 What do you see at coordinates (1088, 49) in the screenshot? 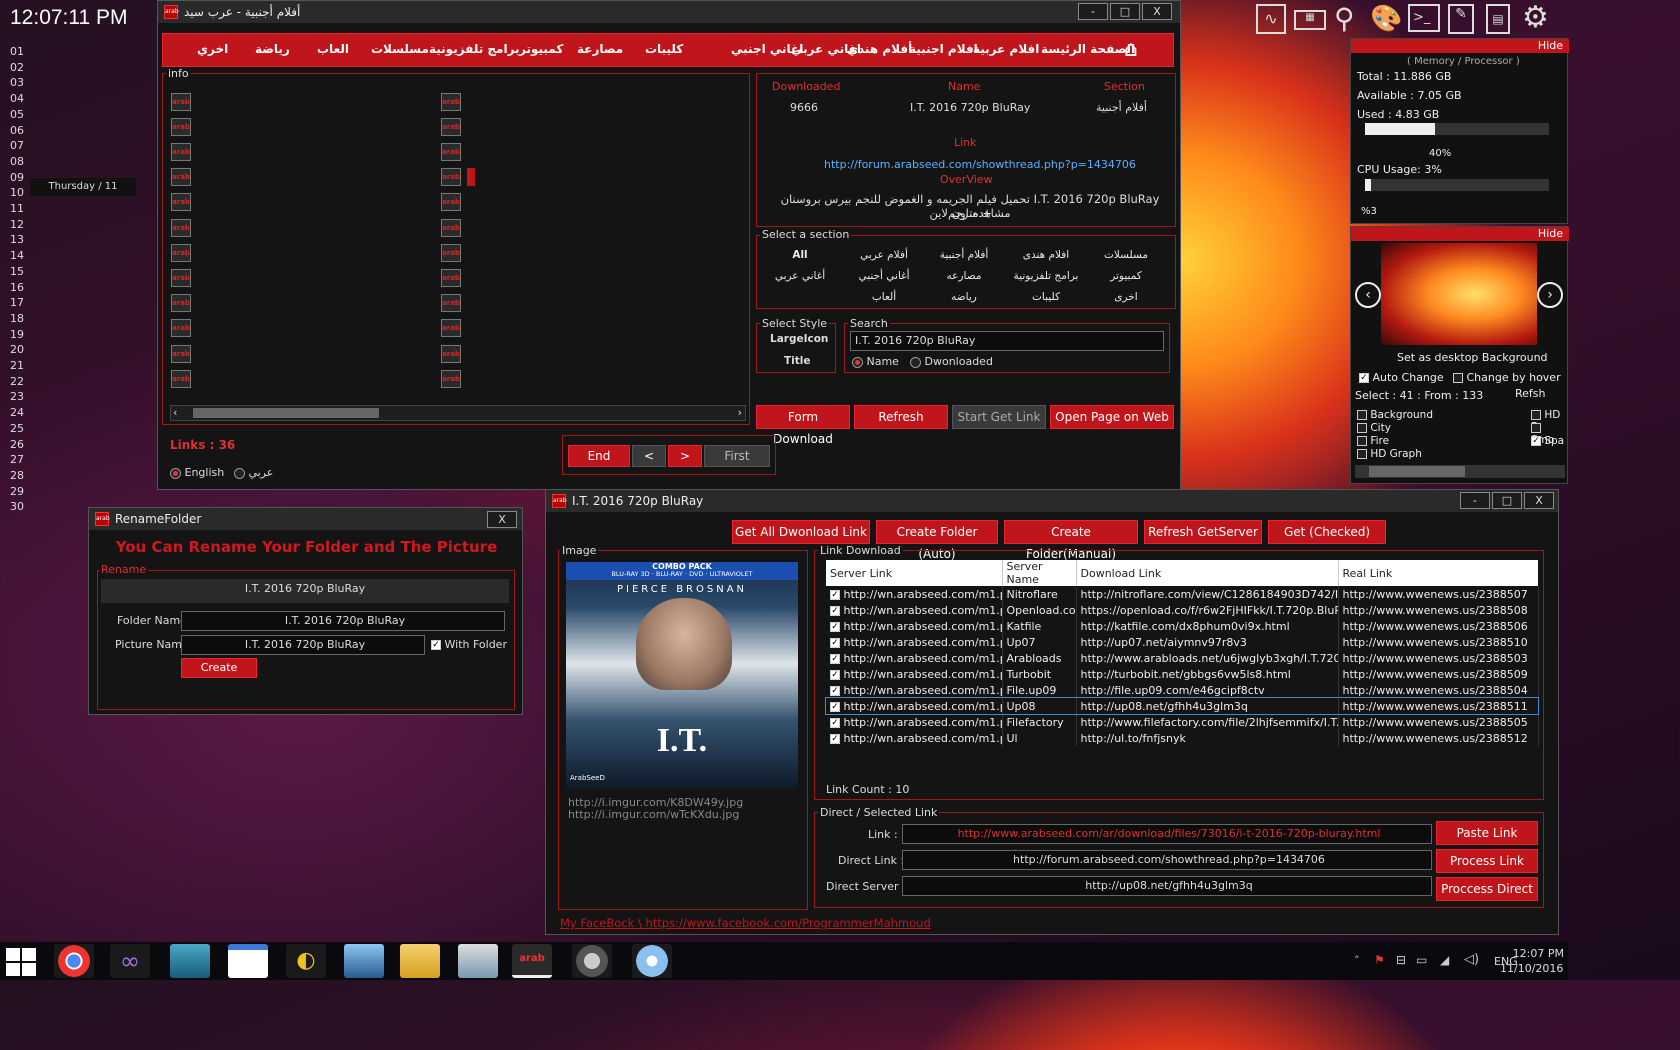
I see `nav-item: الصفحة الرئيسة` at bounding box center [1088, 49].